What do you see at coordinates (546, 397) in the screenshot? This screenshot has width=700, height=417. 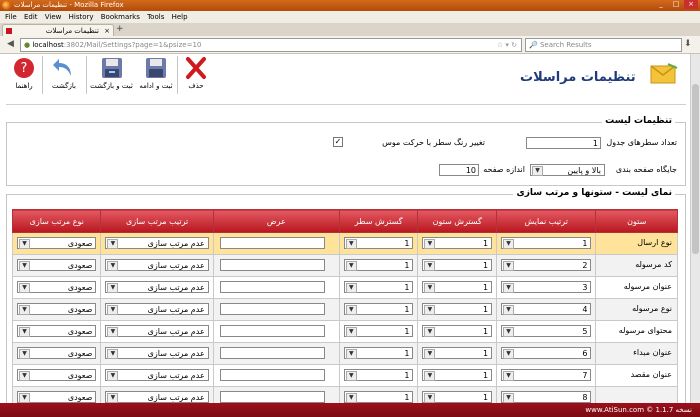 I see `display-order-select: ▼ 8` at bounding box center [546, 397].